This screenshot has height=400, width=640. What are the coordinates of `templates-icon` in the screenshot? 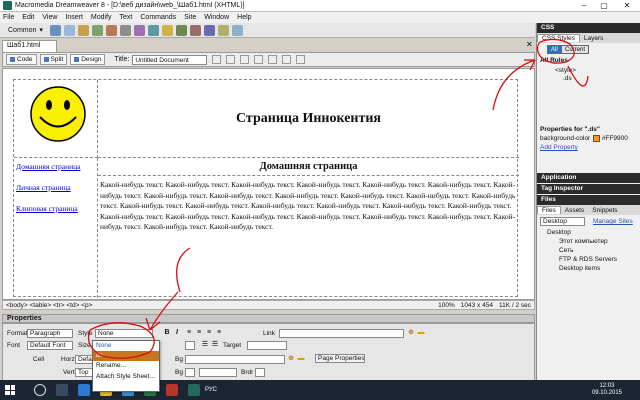 It's located at (223, 30).